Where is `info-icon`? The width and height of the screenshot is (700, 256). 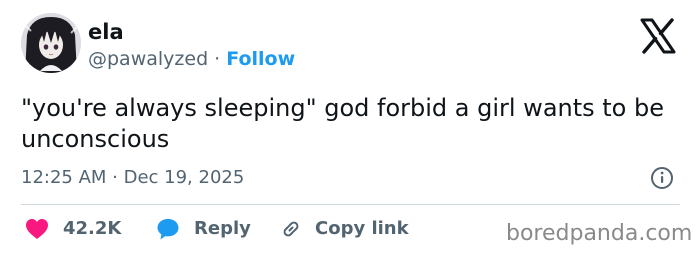
info-icon is located at coordinates (662, 178).